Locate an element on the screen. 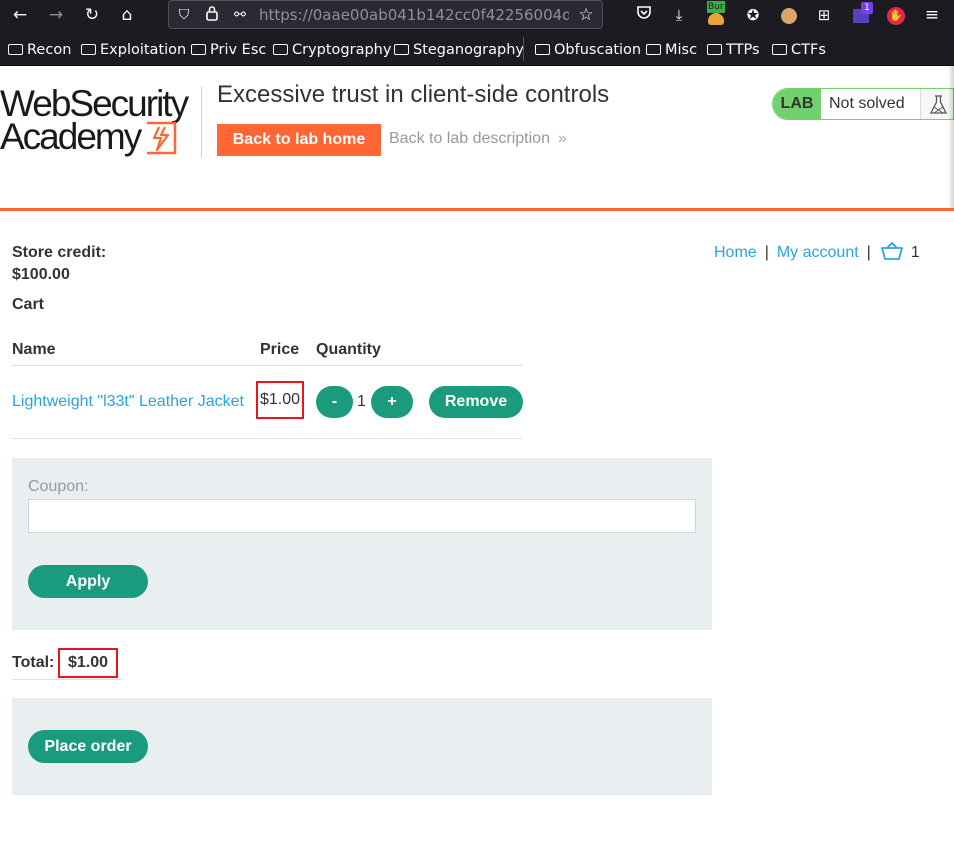 Image resolution: width=954 pixels, height=848 pixels. lock-icon-svg is located at coordinates (212, 13).